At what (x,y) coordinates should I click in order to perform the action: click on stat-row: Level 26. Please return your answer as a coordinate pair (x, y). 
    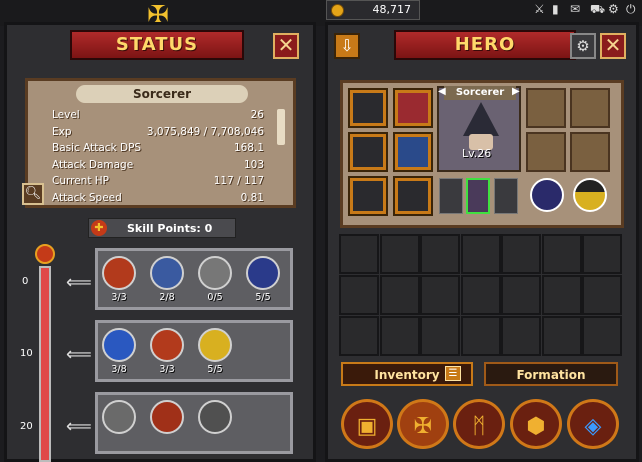
    Looking at the image, I should click on (158, 117).